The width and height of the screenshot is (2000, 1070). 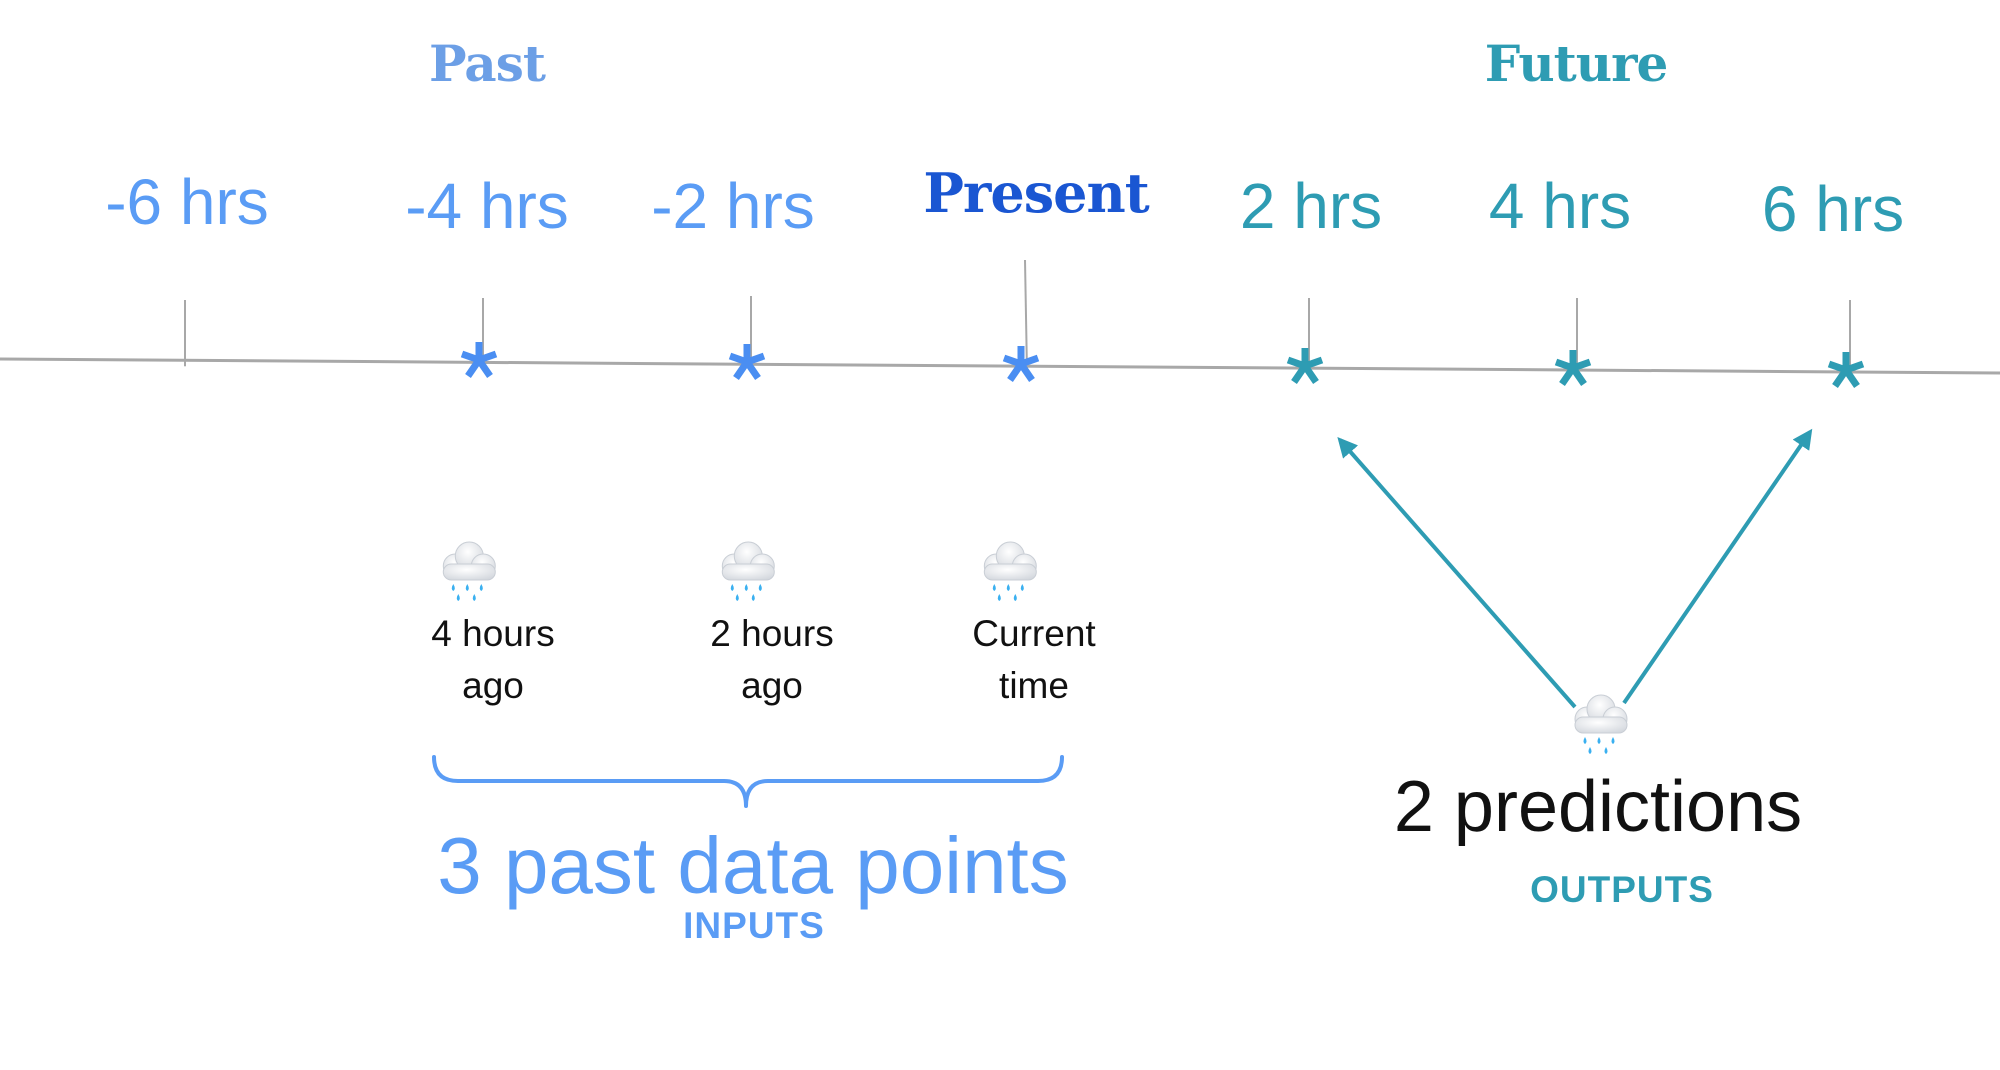 I want to click on tick-label-minus-2h: -2 hrs, so click(x=733, y=206).